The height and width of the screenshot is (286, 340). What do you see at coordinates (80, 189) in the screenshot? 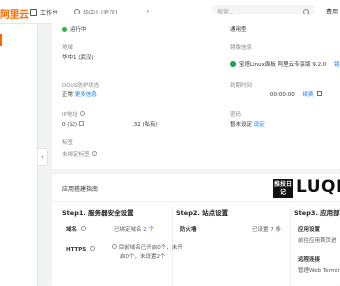
I see `guide-title: 应用搭建指南` at bounding box center [80, 189].